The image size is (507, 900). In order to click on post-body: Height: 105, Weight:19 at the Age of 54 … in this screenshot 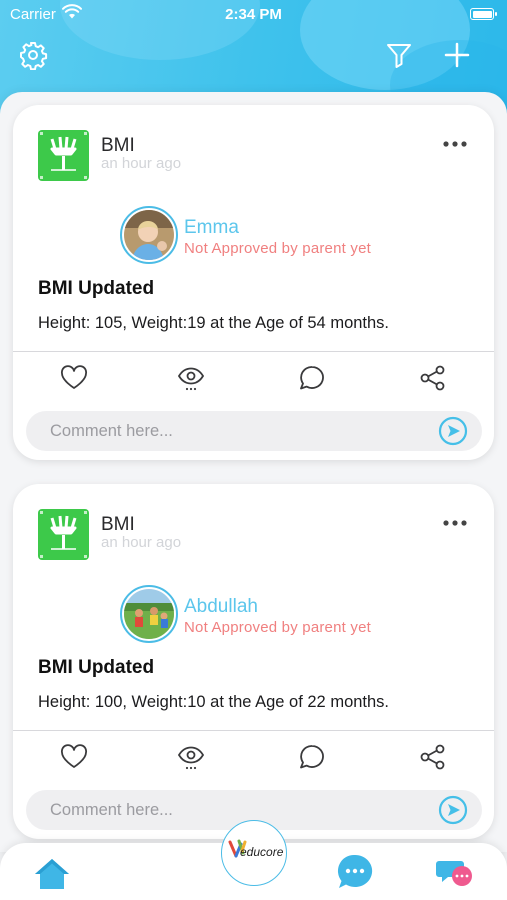, I will do `click(214, 323)`.